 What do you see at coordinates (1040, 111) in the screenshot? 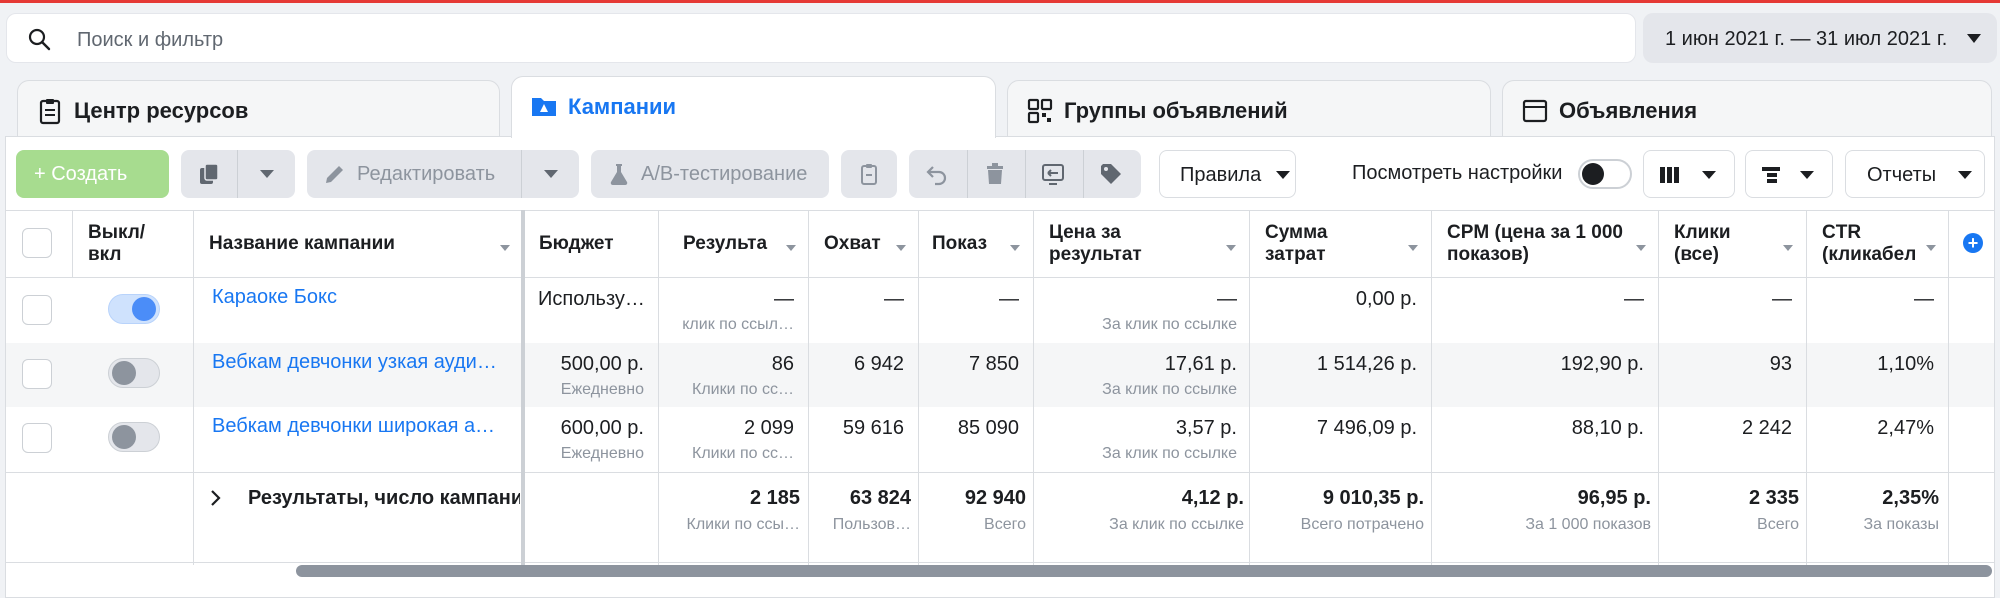
I see `grid-icon` at bounding box center [1040, 111].